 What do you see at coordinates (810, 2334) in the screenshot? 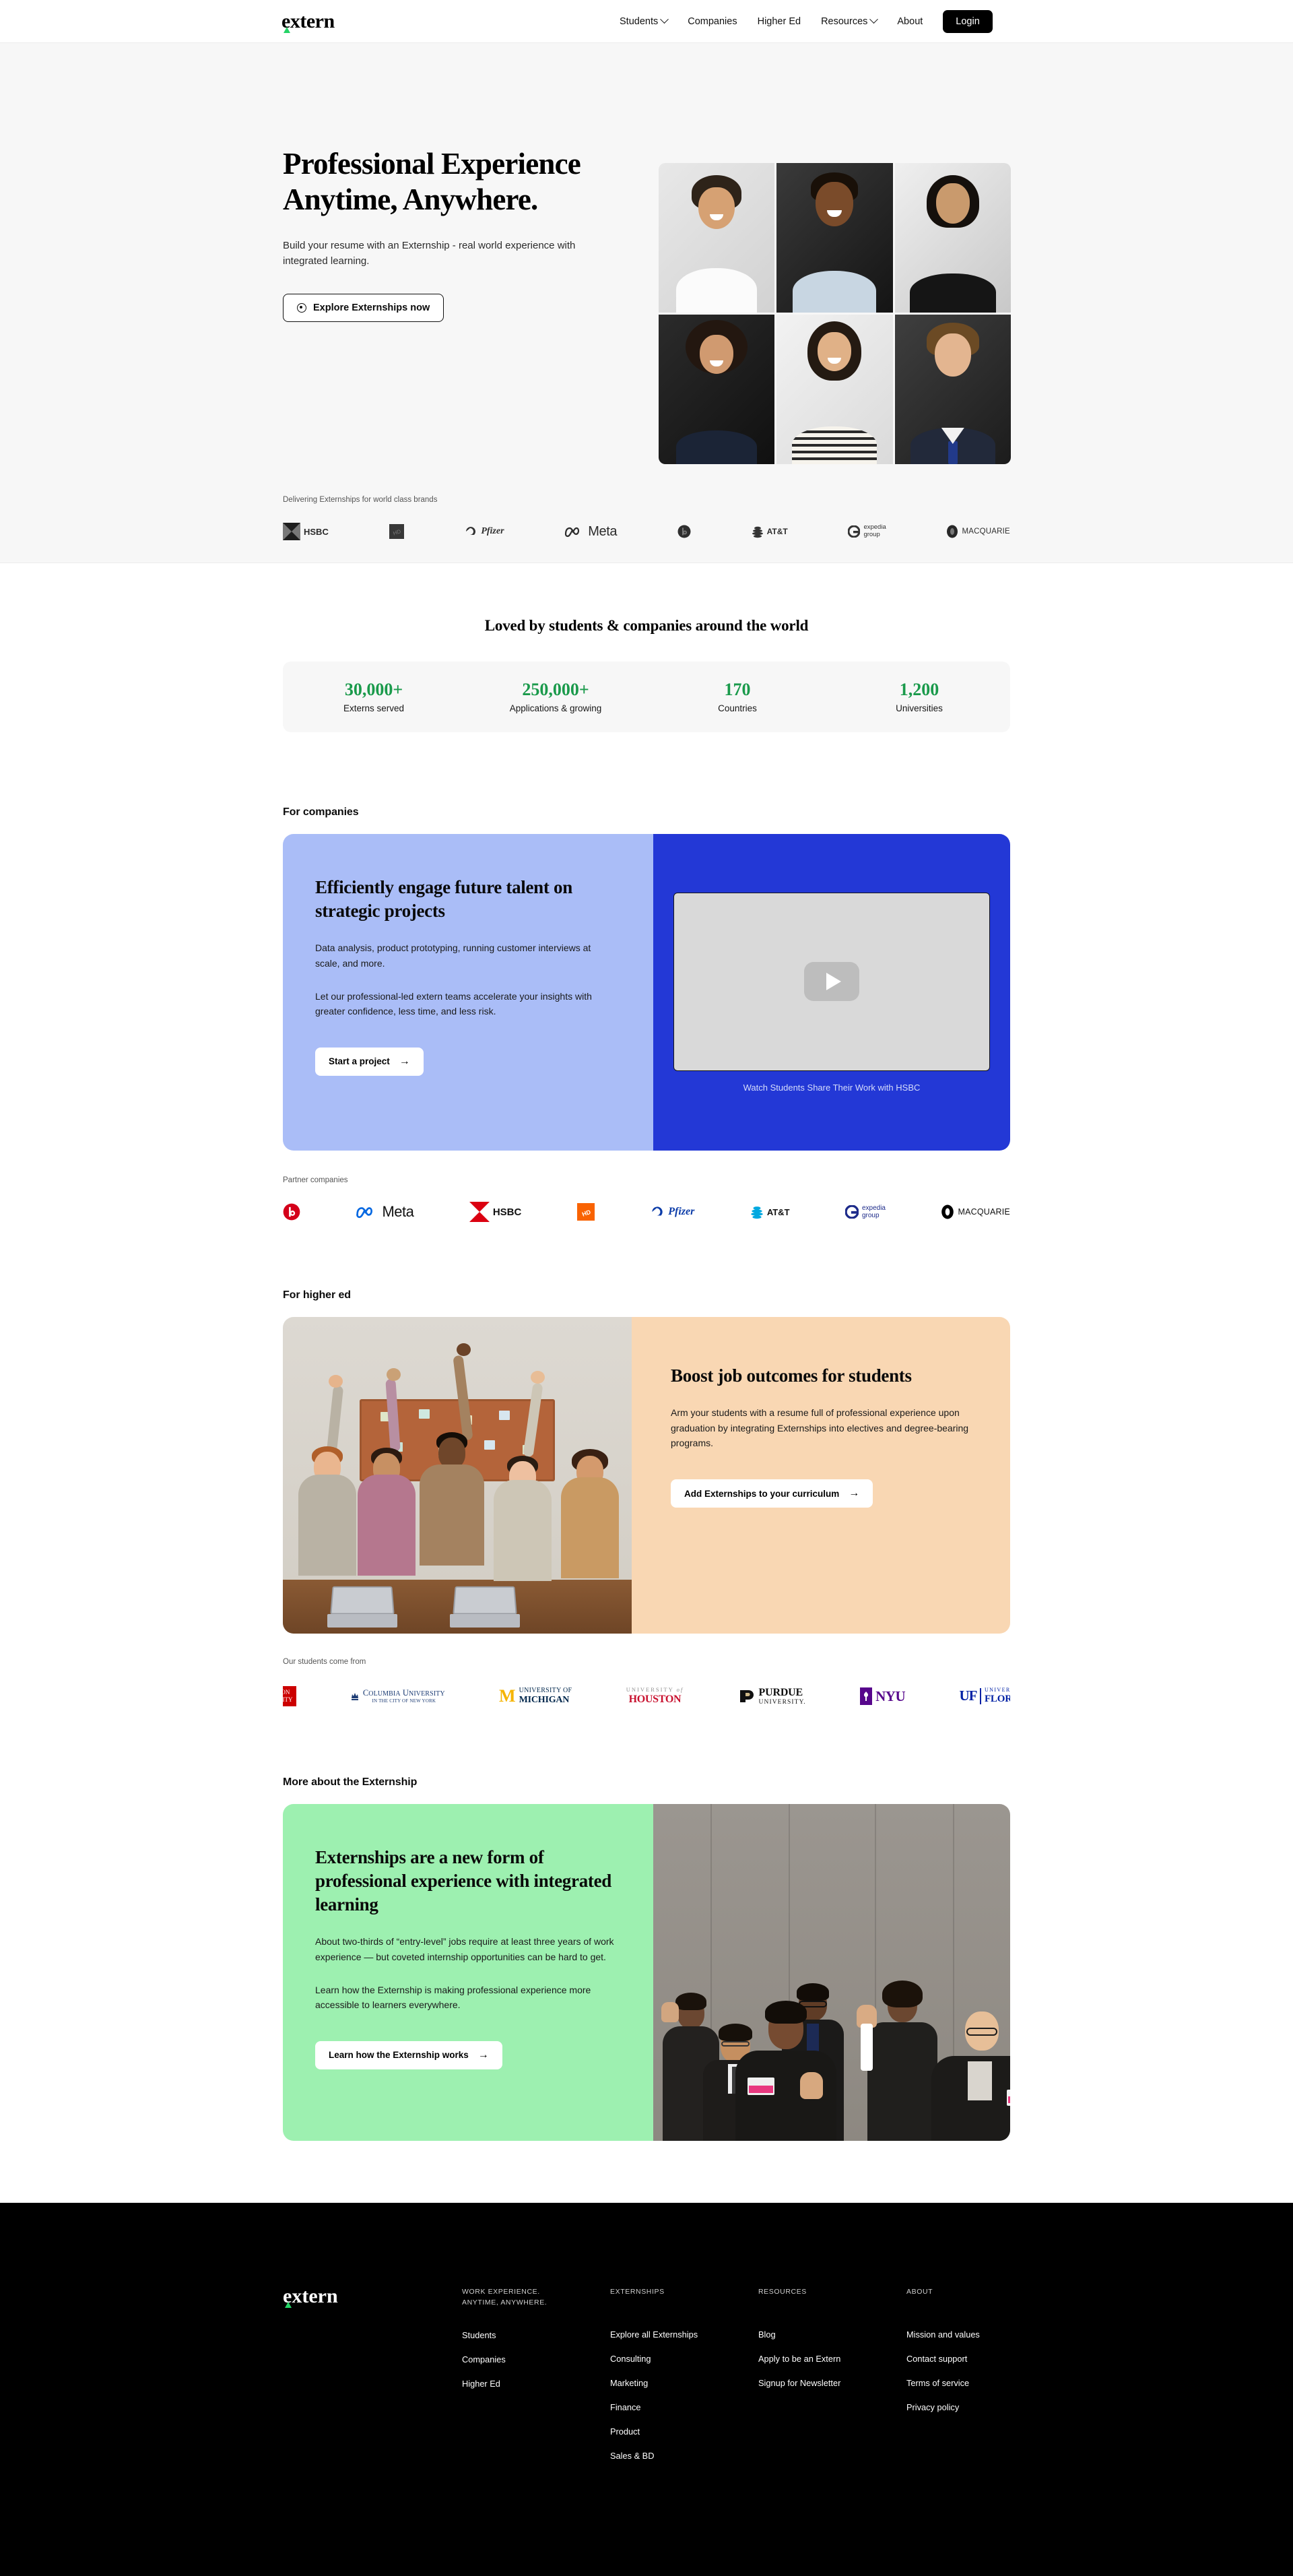
I see `footer-link-blog: Blog` at bounding box center [810, 2334].